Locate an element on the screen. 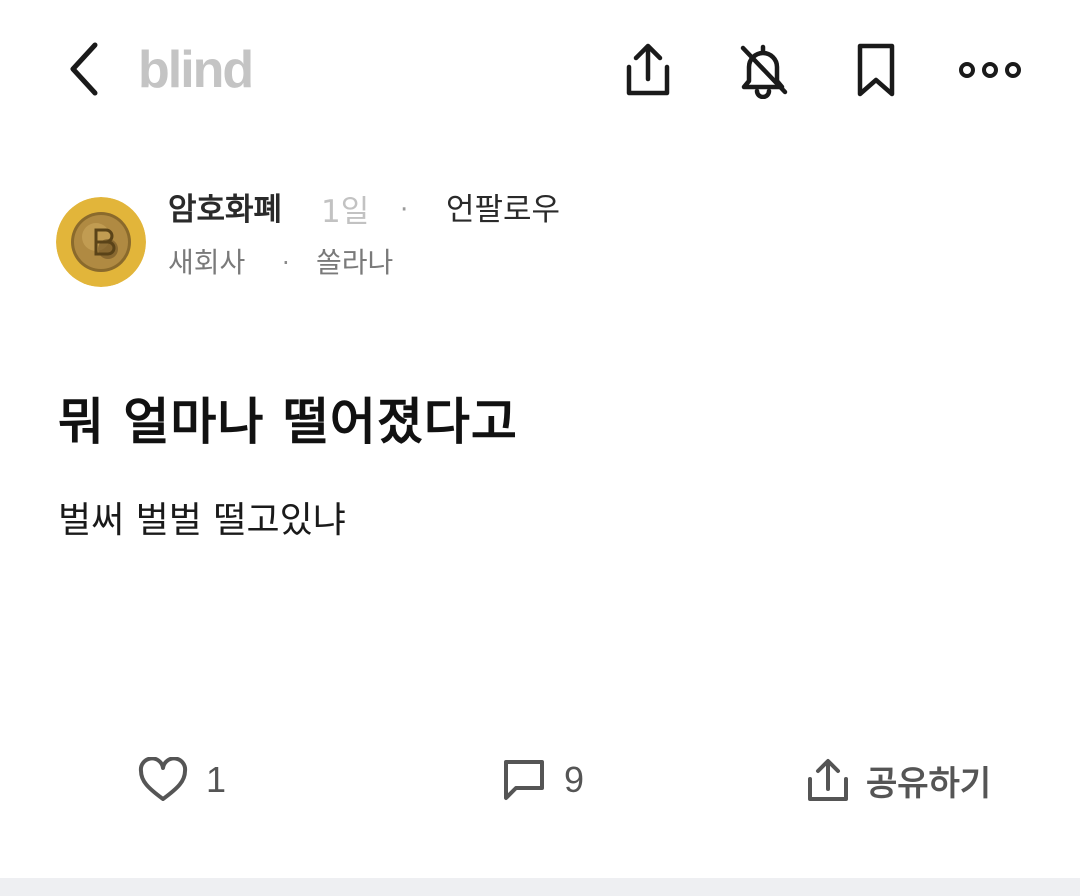 The height and width of the screenshot is (896, 1080). notification-off-icon is located at coordinates (764, 71).